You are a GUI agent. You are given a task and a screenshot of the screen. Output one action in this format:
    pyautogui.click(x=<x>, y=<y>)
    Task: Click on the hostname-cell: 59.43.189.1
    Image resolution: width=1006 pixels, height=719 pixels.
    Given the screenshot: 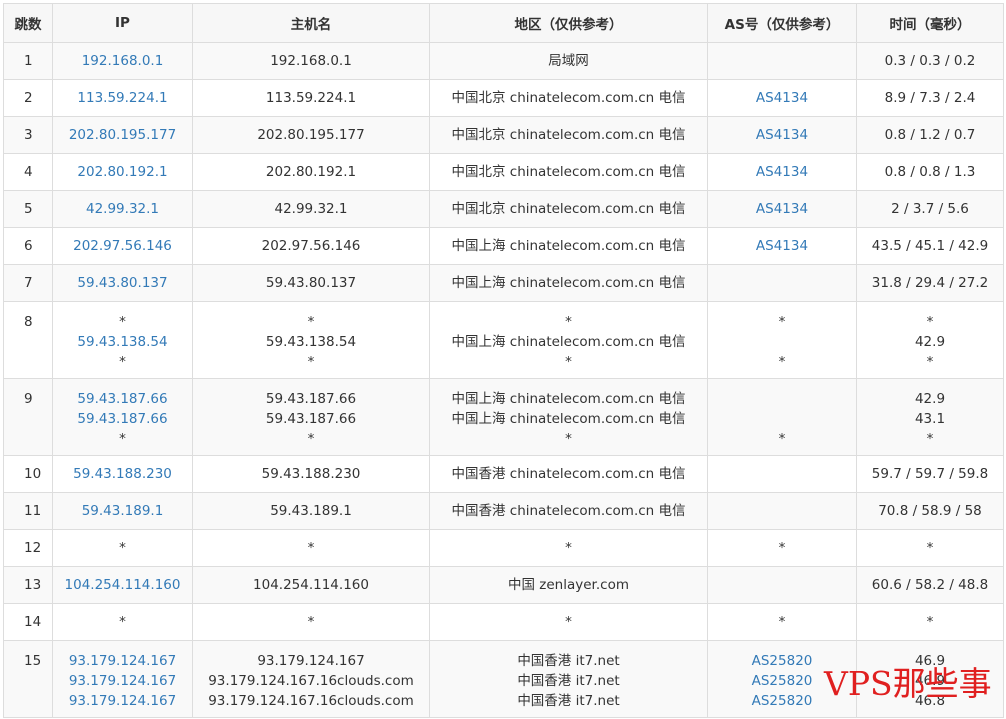 What is the action you would take?
    pyautogui.click(x=311, y=511)
    